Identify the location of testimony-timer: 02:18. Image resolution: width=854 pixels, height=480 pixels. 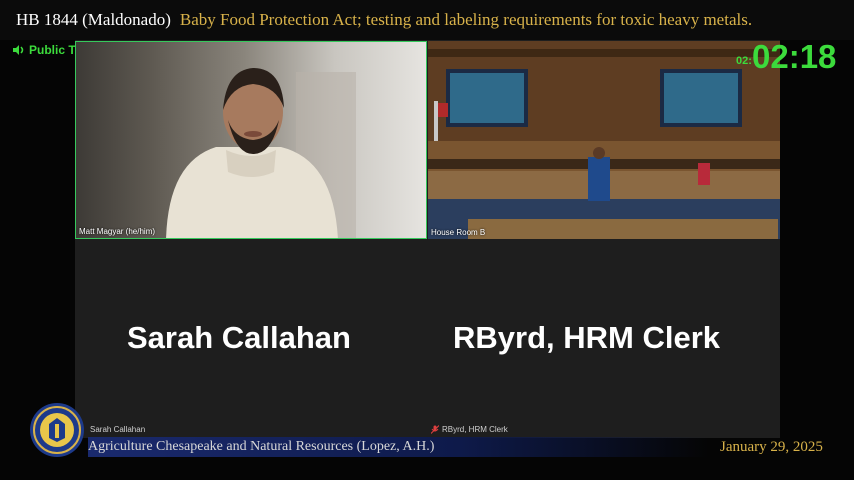
(794, 56).